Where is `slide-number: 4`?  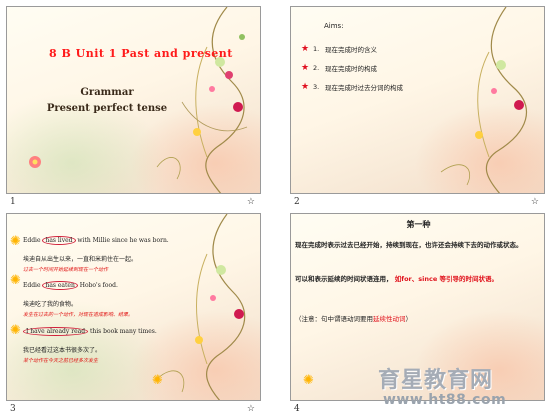 slide-number: 4 is located at coordinates (297, 409).